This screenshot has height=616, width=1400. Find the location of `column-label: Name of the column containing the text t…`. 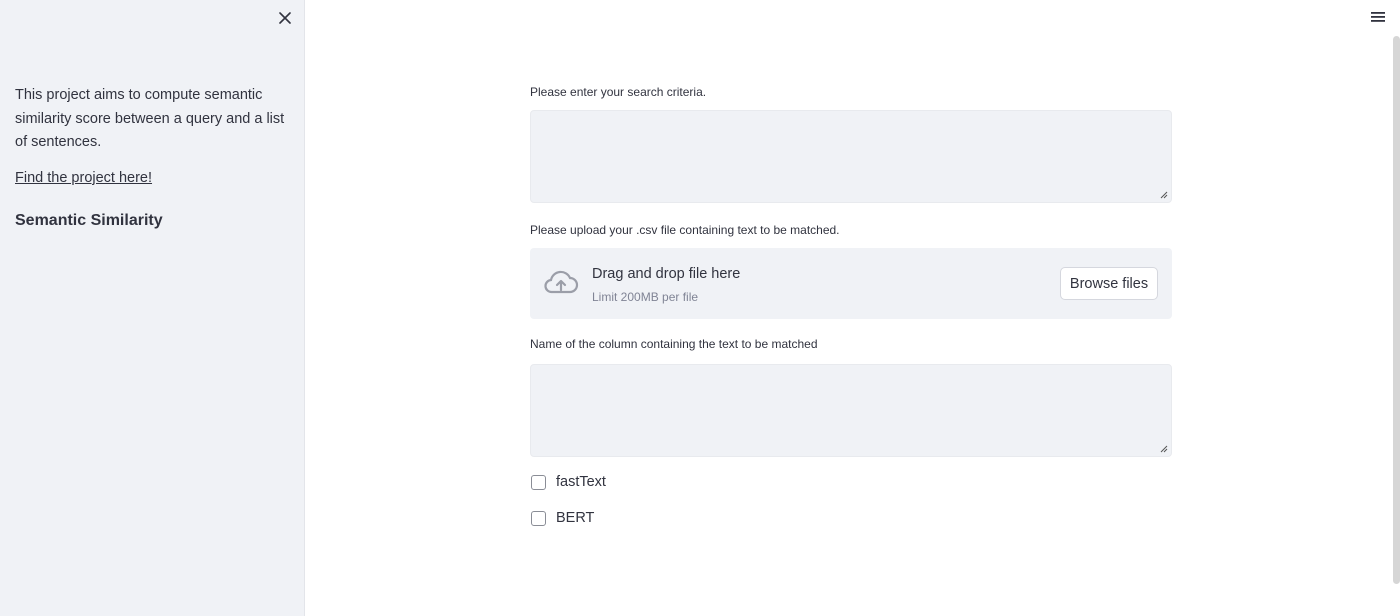

column-label: Name of the column containing the text t… is located at coordinates (674, 344).